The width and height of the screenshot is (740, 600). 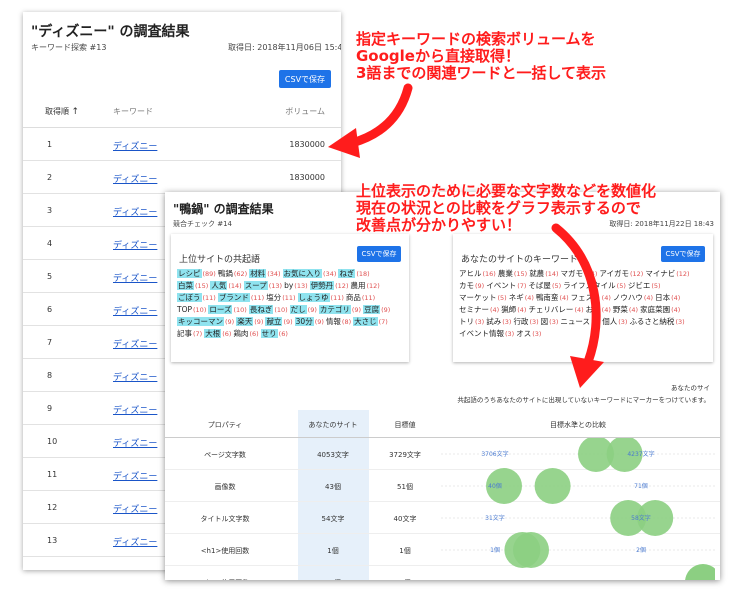 I want to click on volume-column-header: ボリューム, so click(x=305, y=111).